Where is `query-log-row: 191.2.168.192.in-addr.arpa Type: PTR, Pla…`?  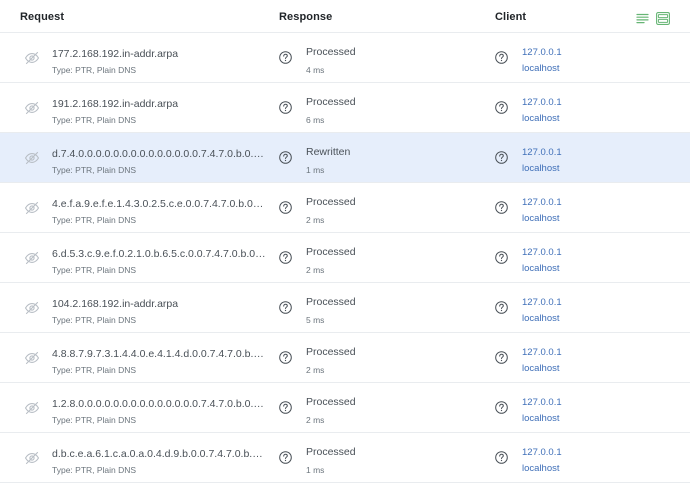 query-log-row: 191.2.168.192.in-addr.arpa Type: PTR, Pla… is located at coordinates (345, 108).